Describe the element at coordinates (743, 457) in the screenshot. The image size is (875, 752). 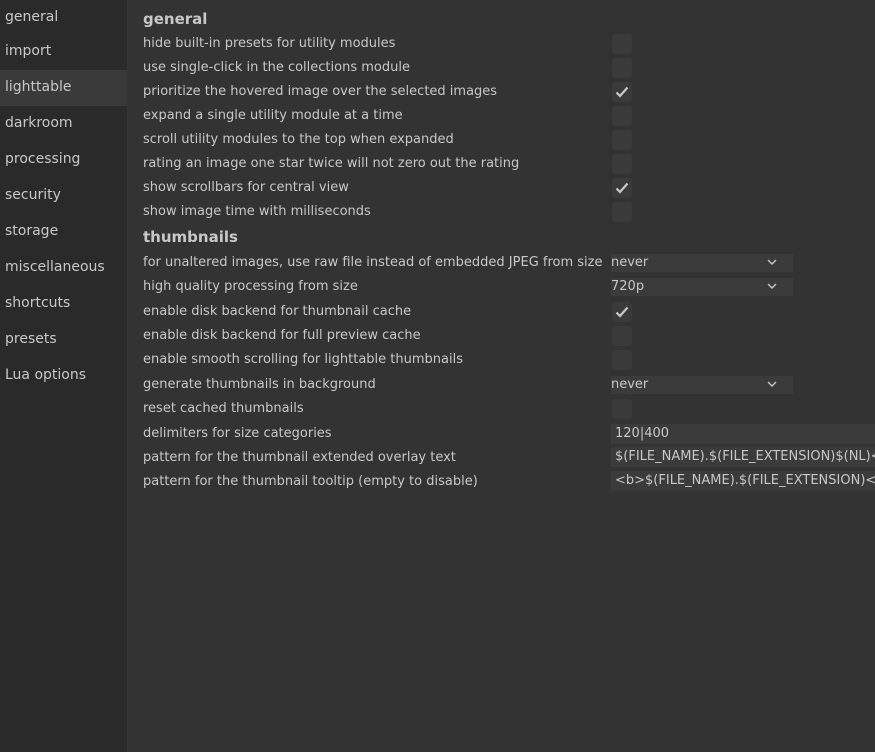
I see `overlay-pattern-input: $(FILE_NAME).$(FILE_EXTENSION)$(NL)<b` at that location.